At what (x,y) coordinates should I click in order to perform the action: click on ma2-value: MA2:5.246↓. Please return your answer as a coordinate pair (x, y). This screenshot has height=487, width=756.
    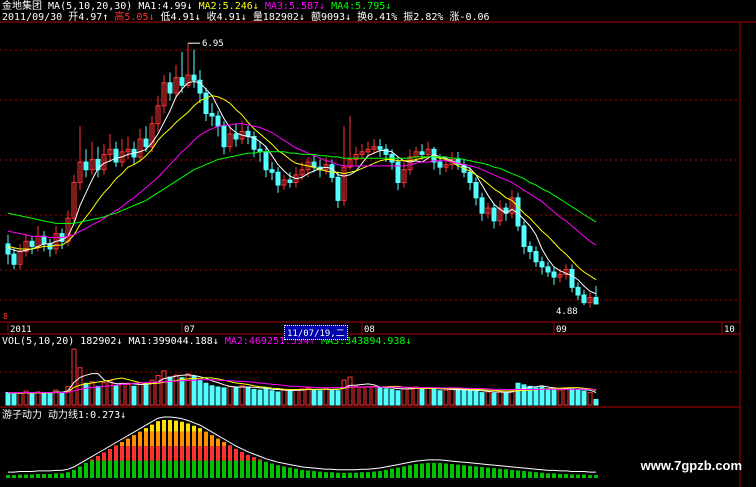
    Looking at the image, I should click on (228, 6).